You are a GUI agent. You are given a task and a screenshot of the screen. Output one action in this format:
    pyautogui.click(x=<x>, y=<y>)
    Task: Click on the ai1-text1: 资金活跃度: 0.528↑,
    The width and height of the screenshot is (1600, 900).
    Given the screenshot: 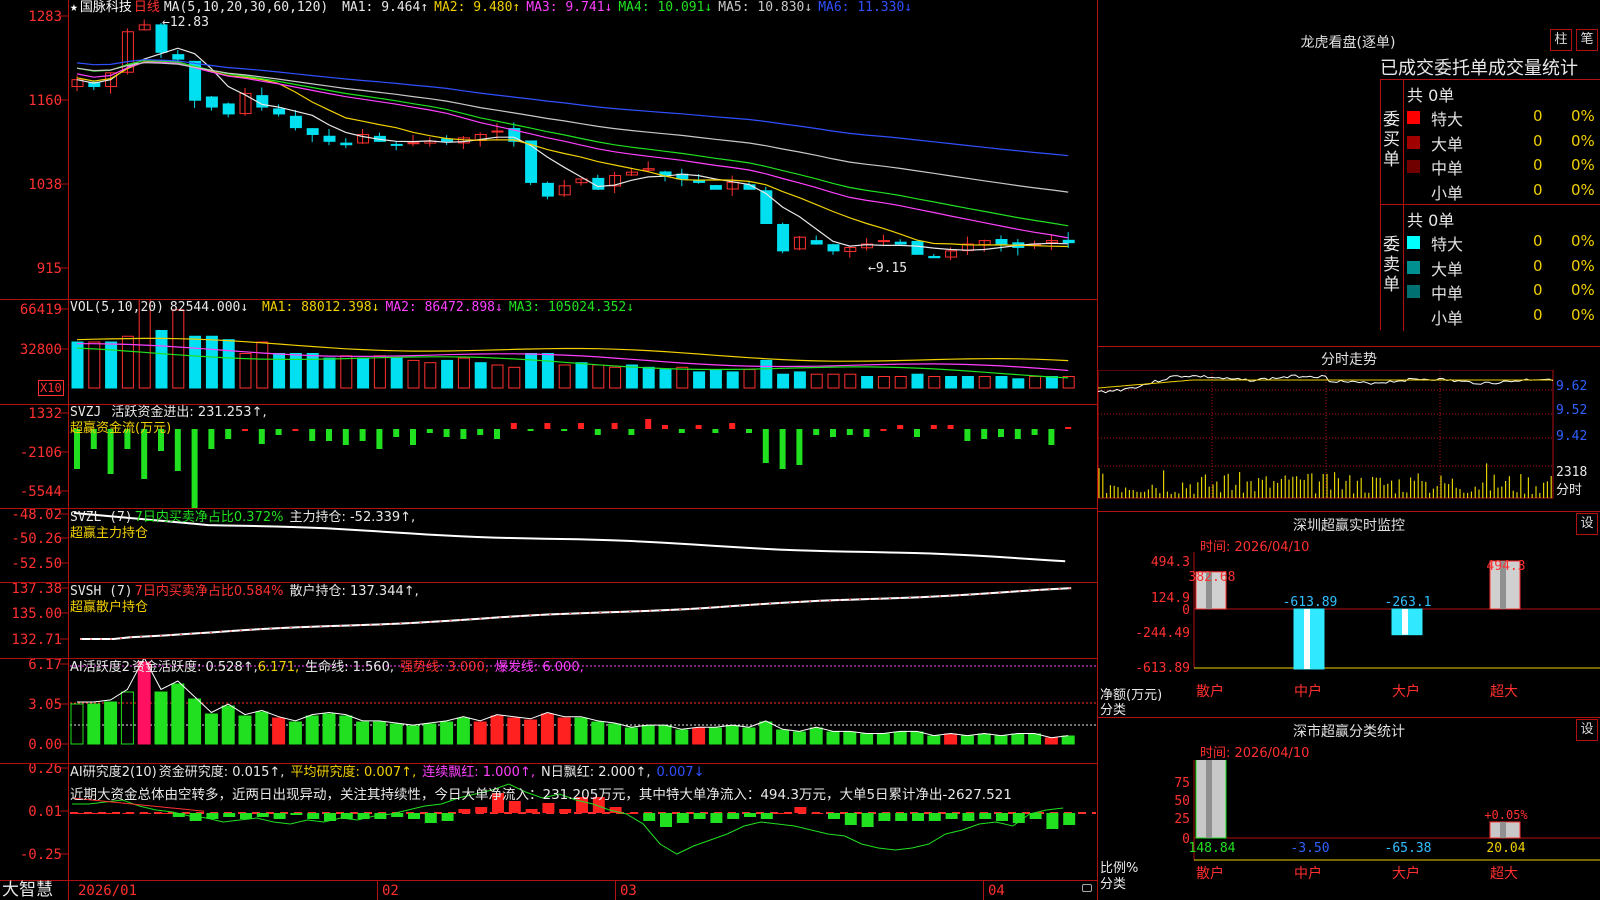 What is the action you would take?
    pyautogui.click(x=195, y=667)
    